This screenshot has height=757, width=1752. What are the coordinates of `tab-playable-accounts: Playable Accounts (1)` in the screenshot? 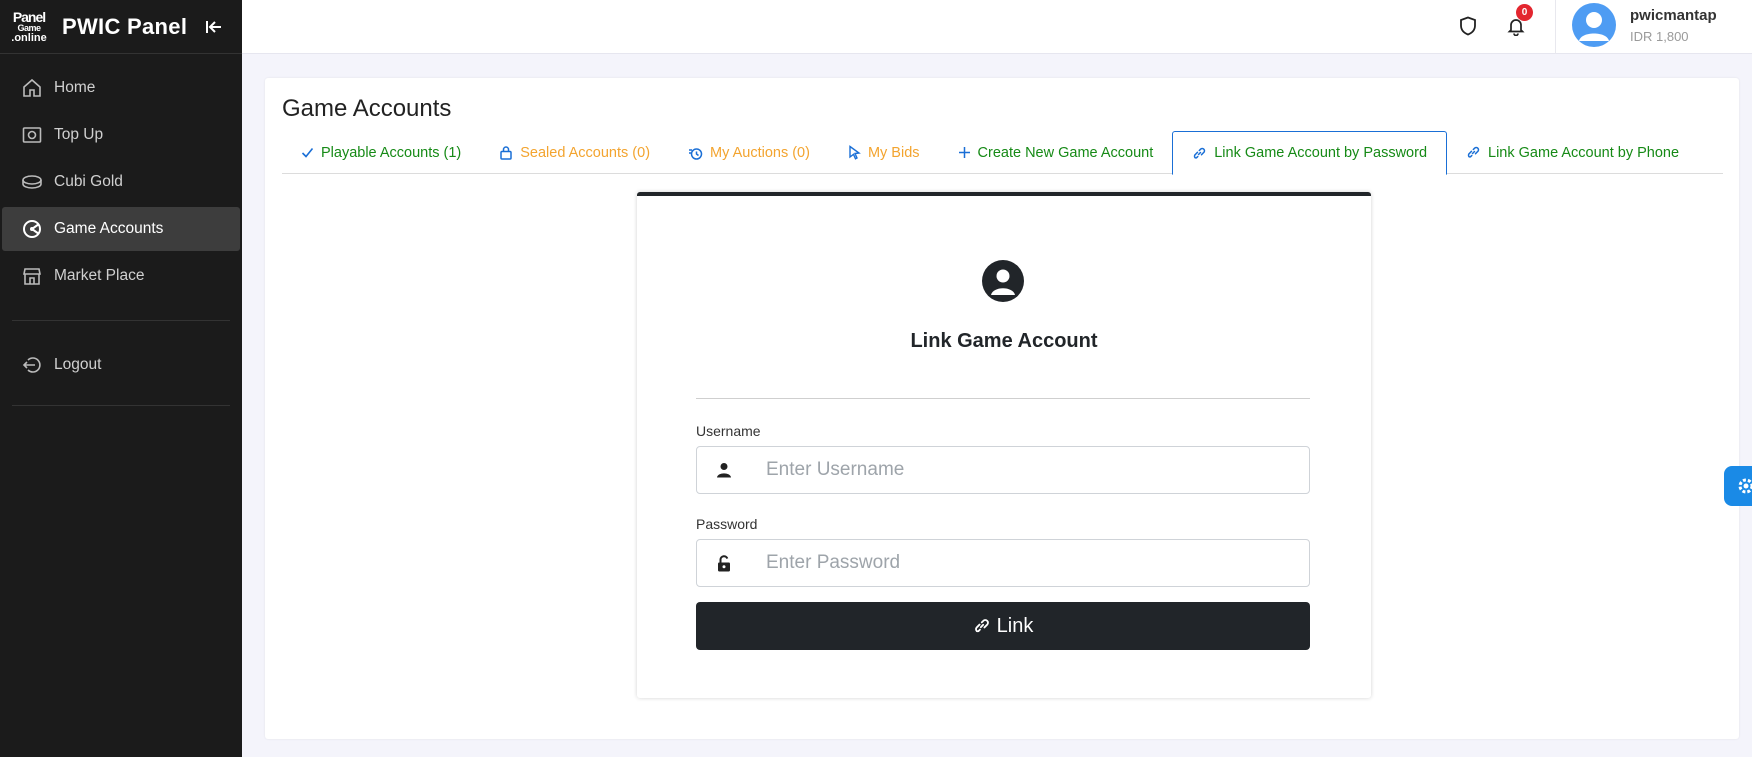 It's located at (381, 152).